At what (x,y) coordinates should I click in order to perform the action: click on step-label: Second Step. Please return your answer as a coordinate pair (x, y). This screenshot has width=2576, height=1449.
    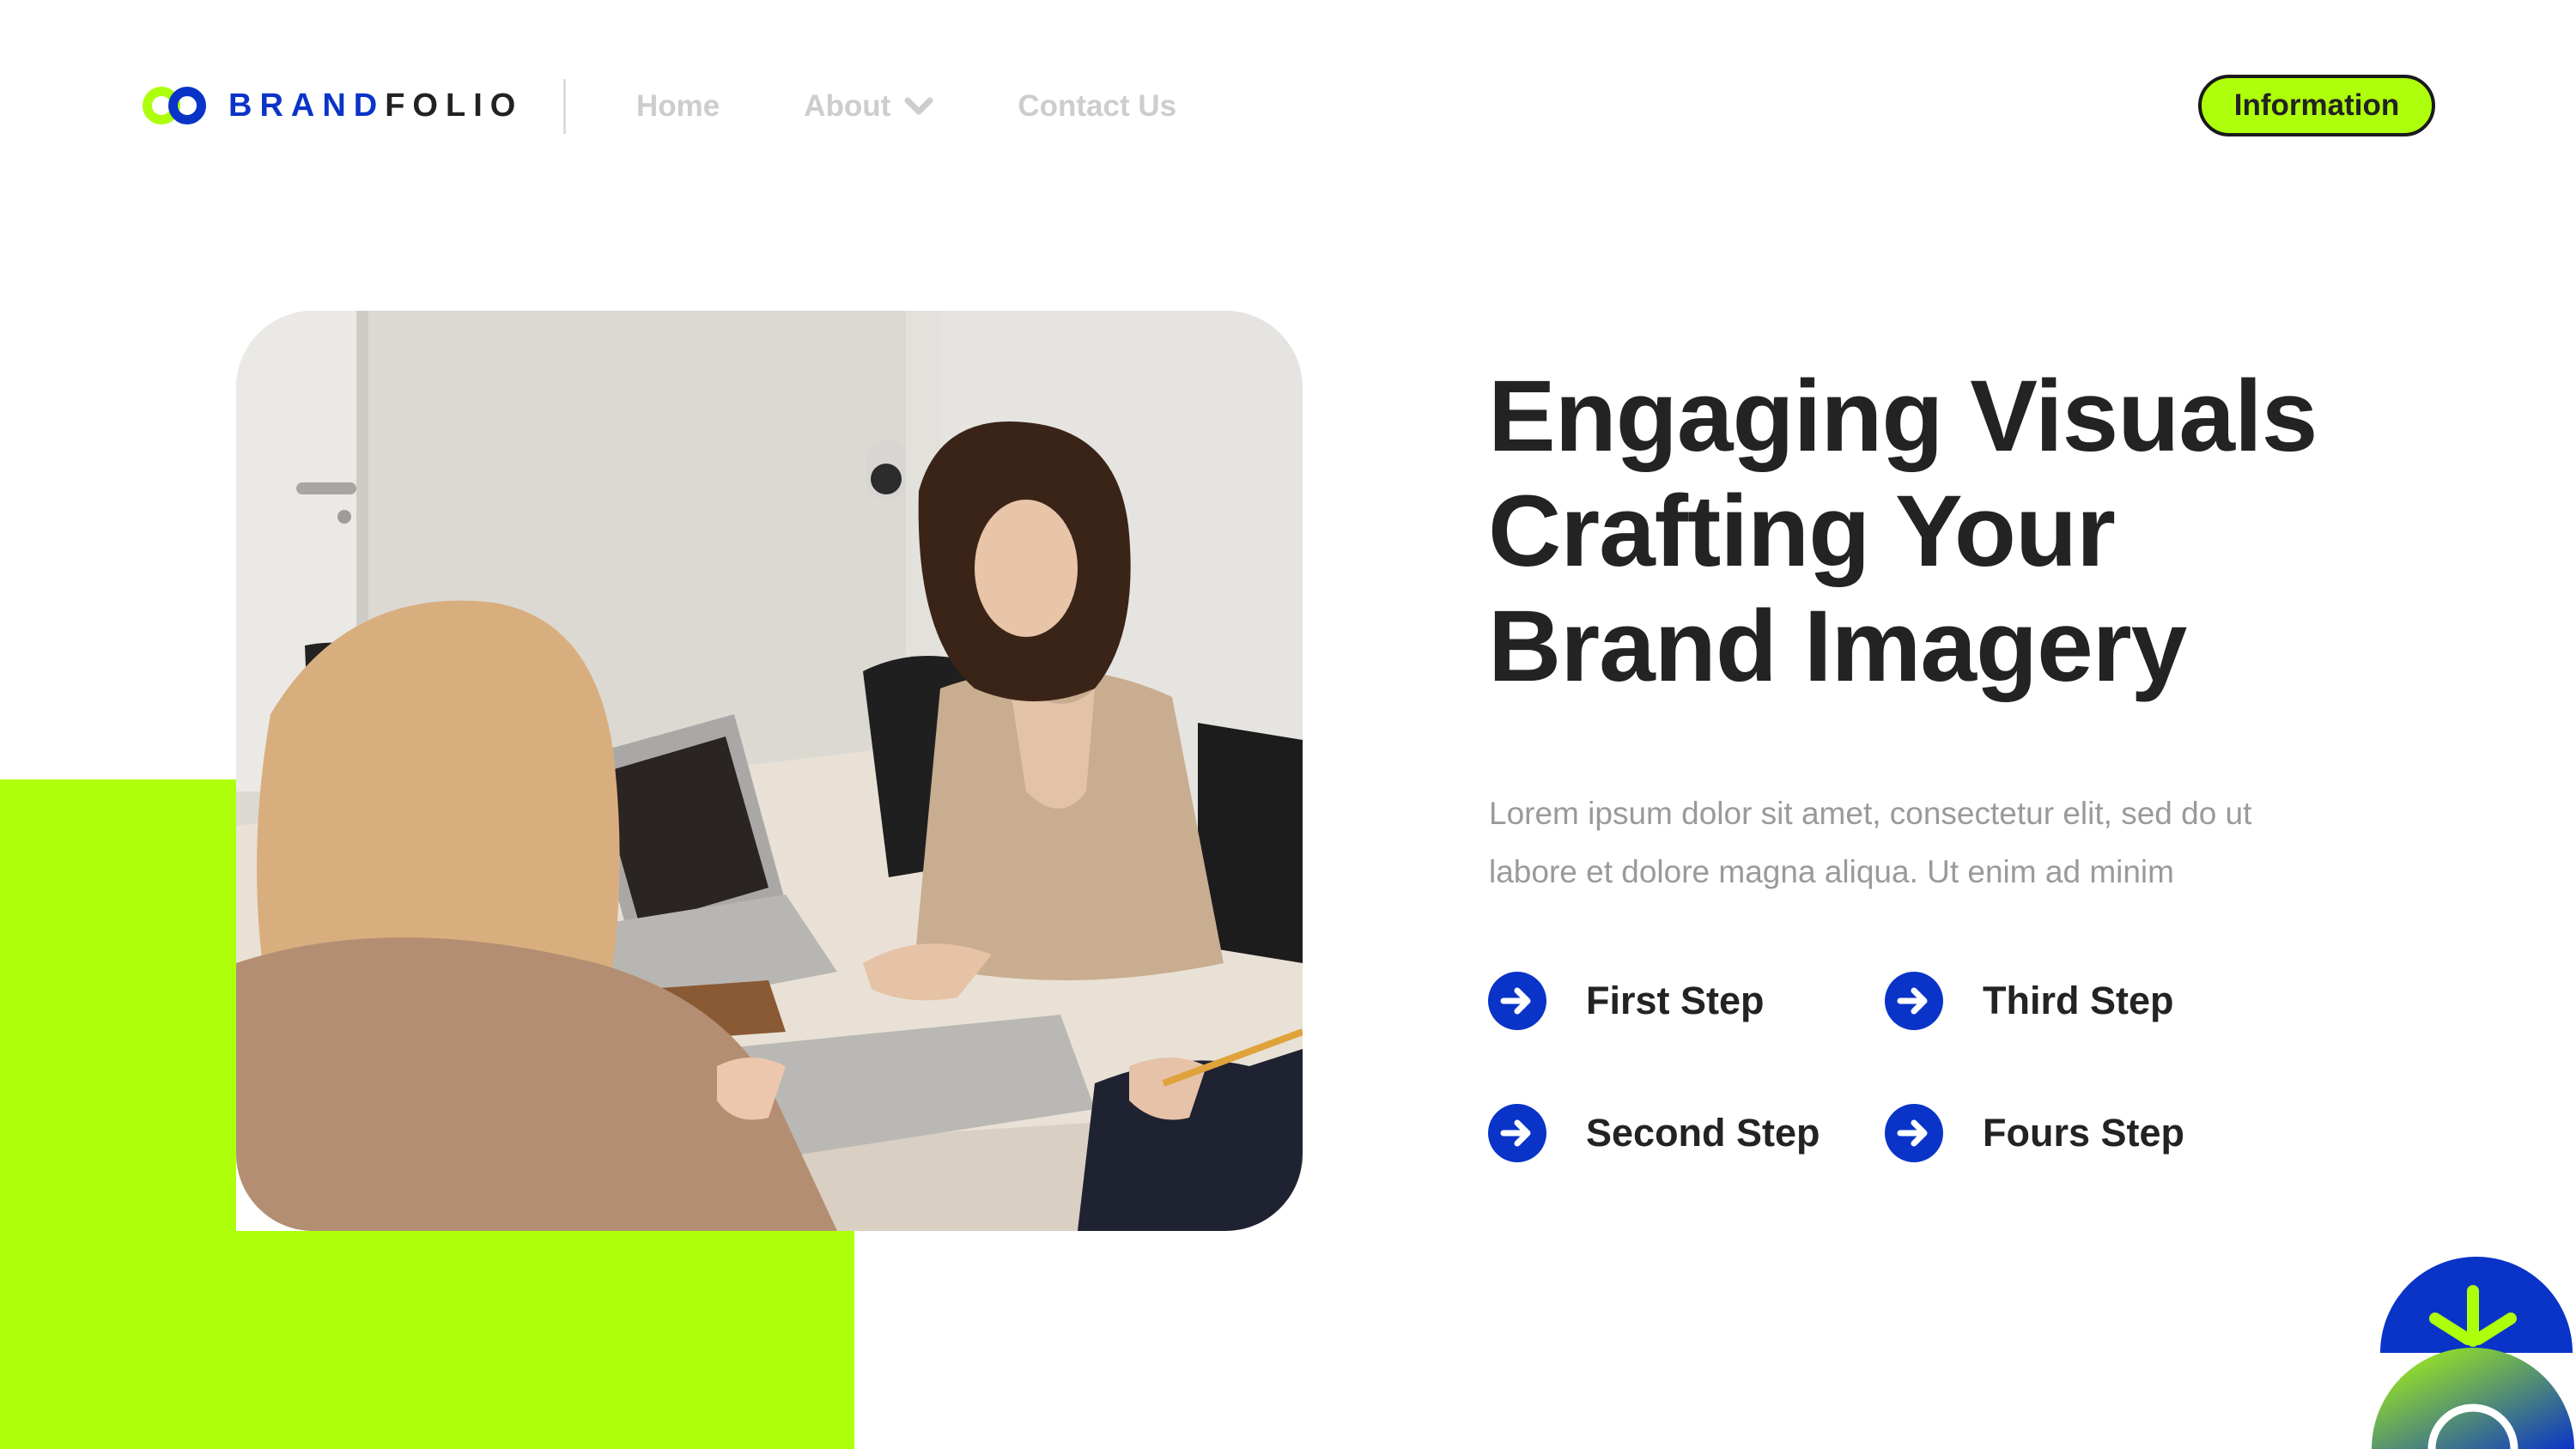
    Looking at the image, I should click on (1703, 1133).